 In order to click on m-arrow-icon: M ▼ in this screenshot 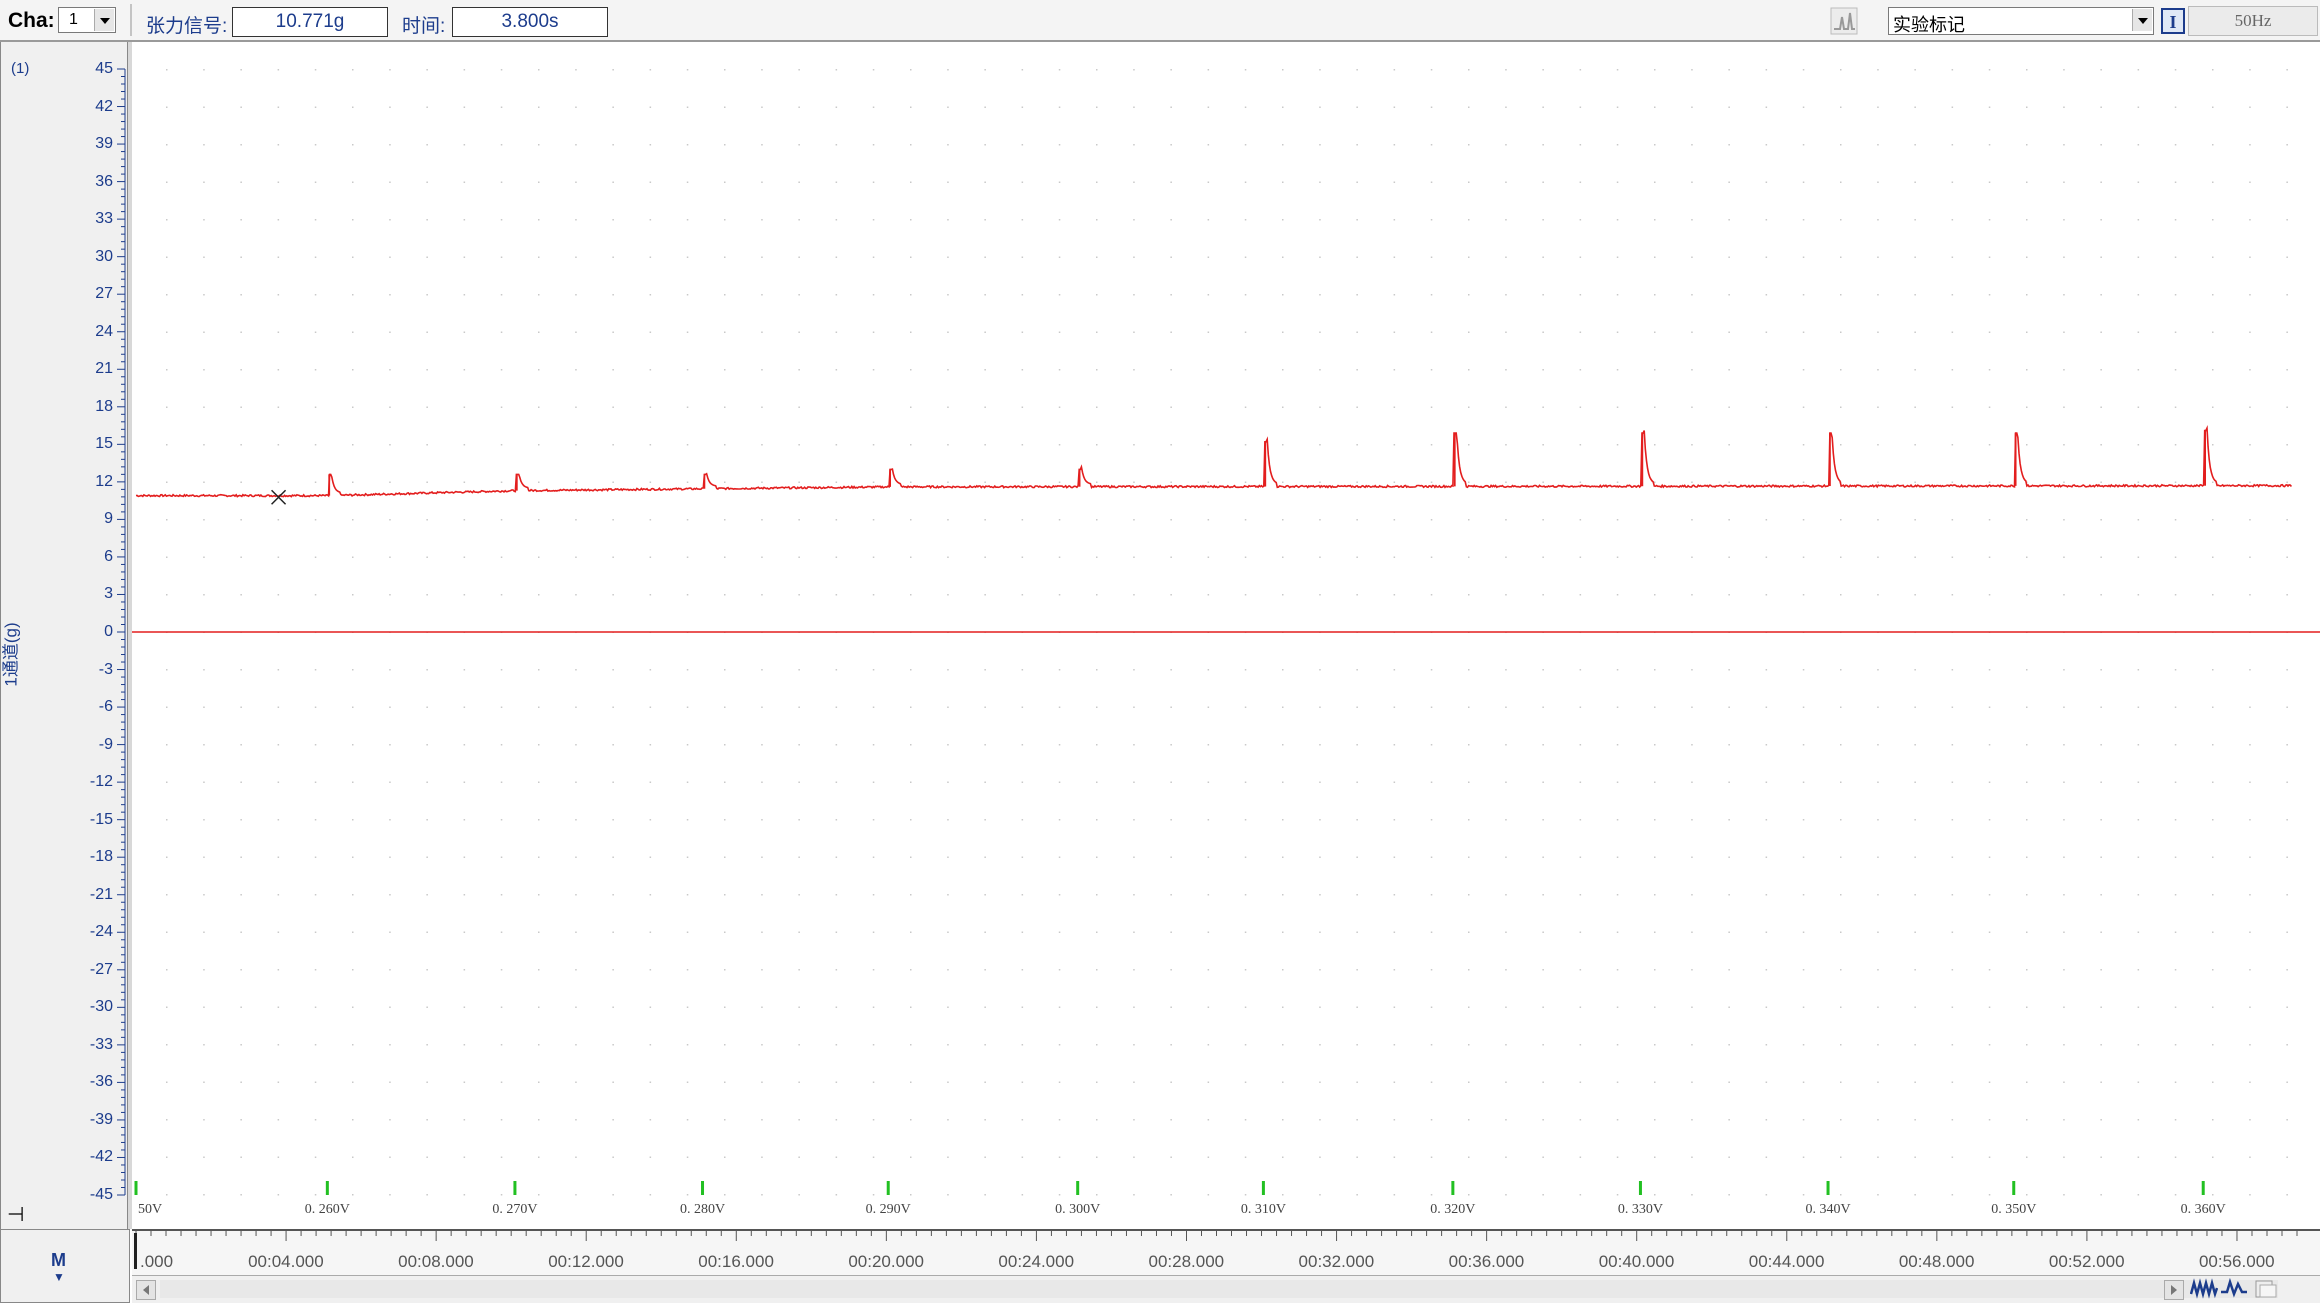, I will do `click(58, 1271)`.